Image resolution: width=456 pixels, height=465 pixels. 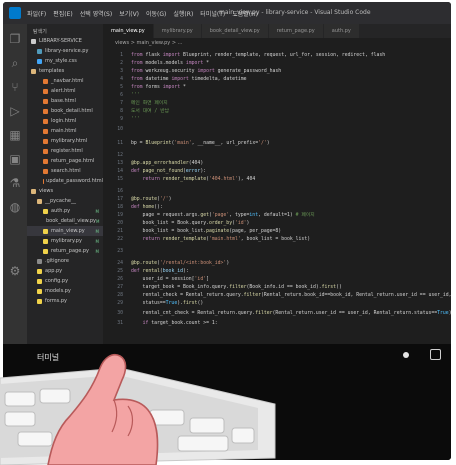 What do you see at coordinates (65, 211) in the screenshot?
I see `file-tree-item: auth.py M` at bounding box center [65, 211].